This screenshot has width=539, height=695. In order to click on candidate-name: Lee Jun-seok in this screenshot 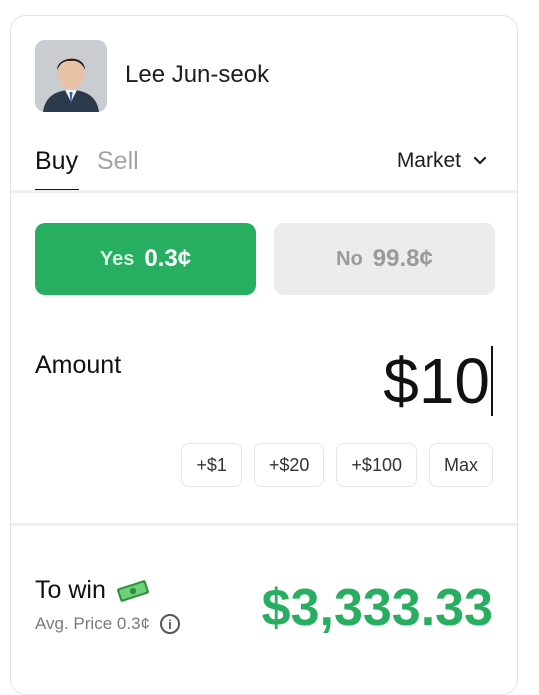, I will do `click(197, 74)`.